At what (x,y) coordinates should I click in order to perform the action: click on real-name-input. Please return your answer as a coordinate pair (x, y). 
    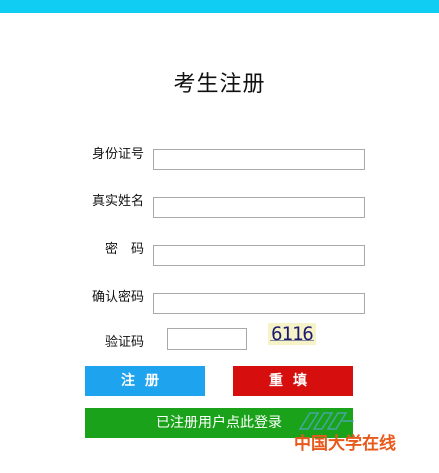
    Looking at the image, I should click on (259, 207).